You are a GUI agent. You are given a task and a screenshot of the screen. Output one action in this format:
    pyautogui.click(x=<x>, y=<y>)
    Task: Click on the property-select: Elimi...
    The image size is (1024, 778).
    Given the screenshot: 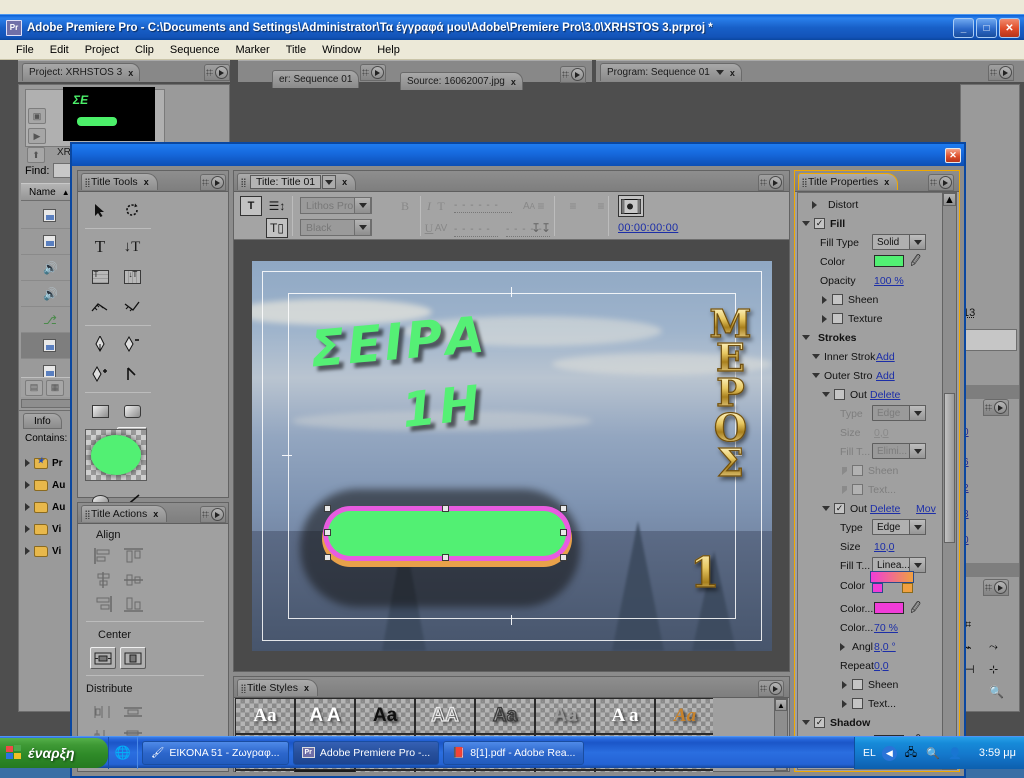 What is the action you would take?
    pyautogui.click(x=899, y=451)
    